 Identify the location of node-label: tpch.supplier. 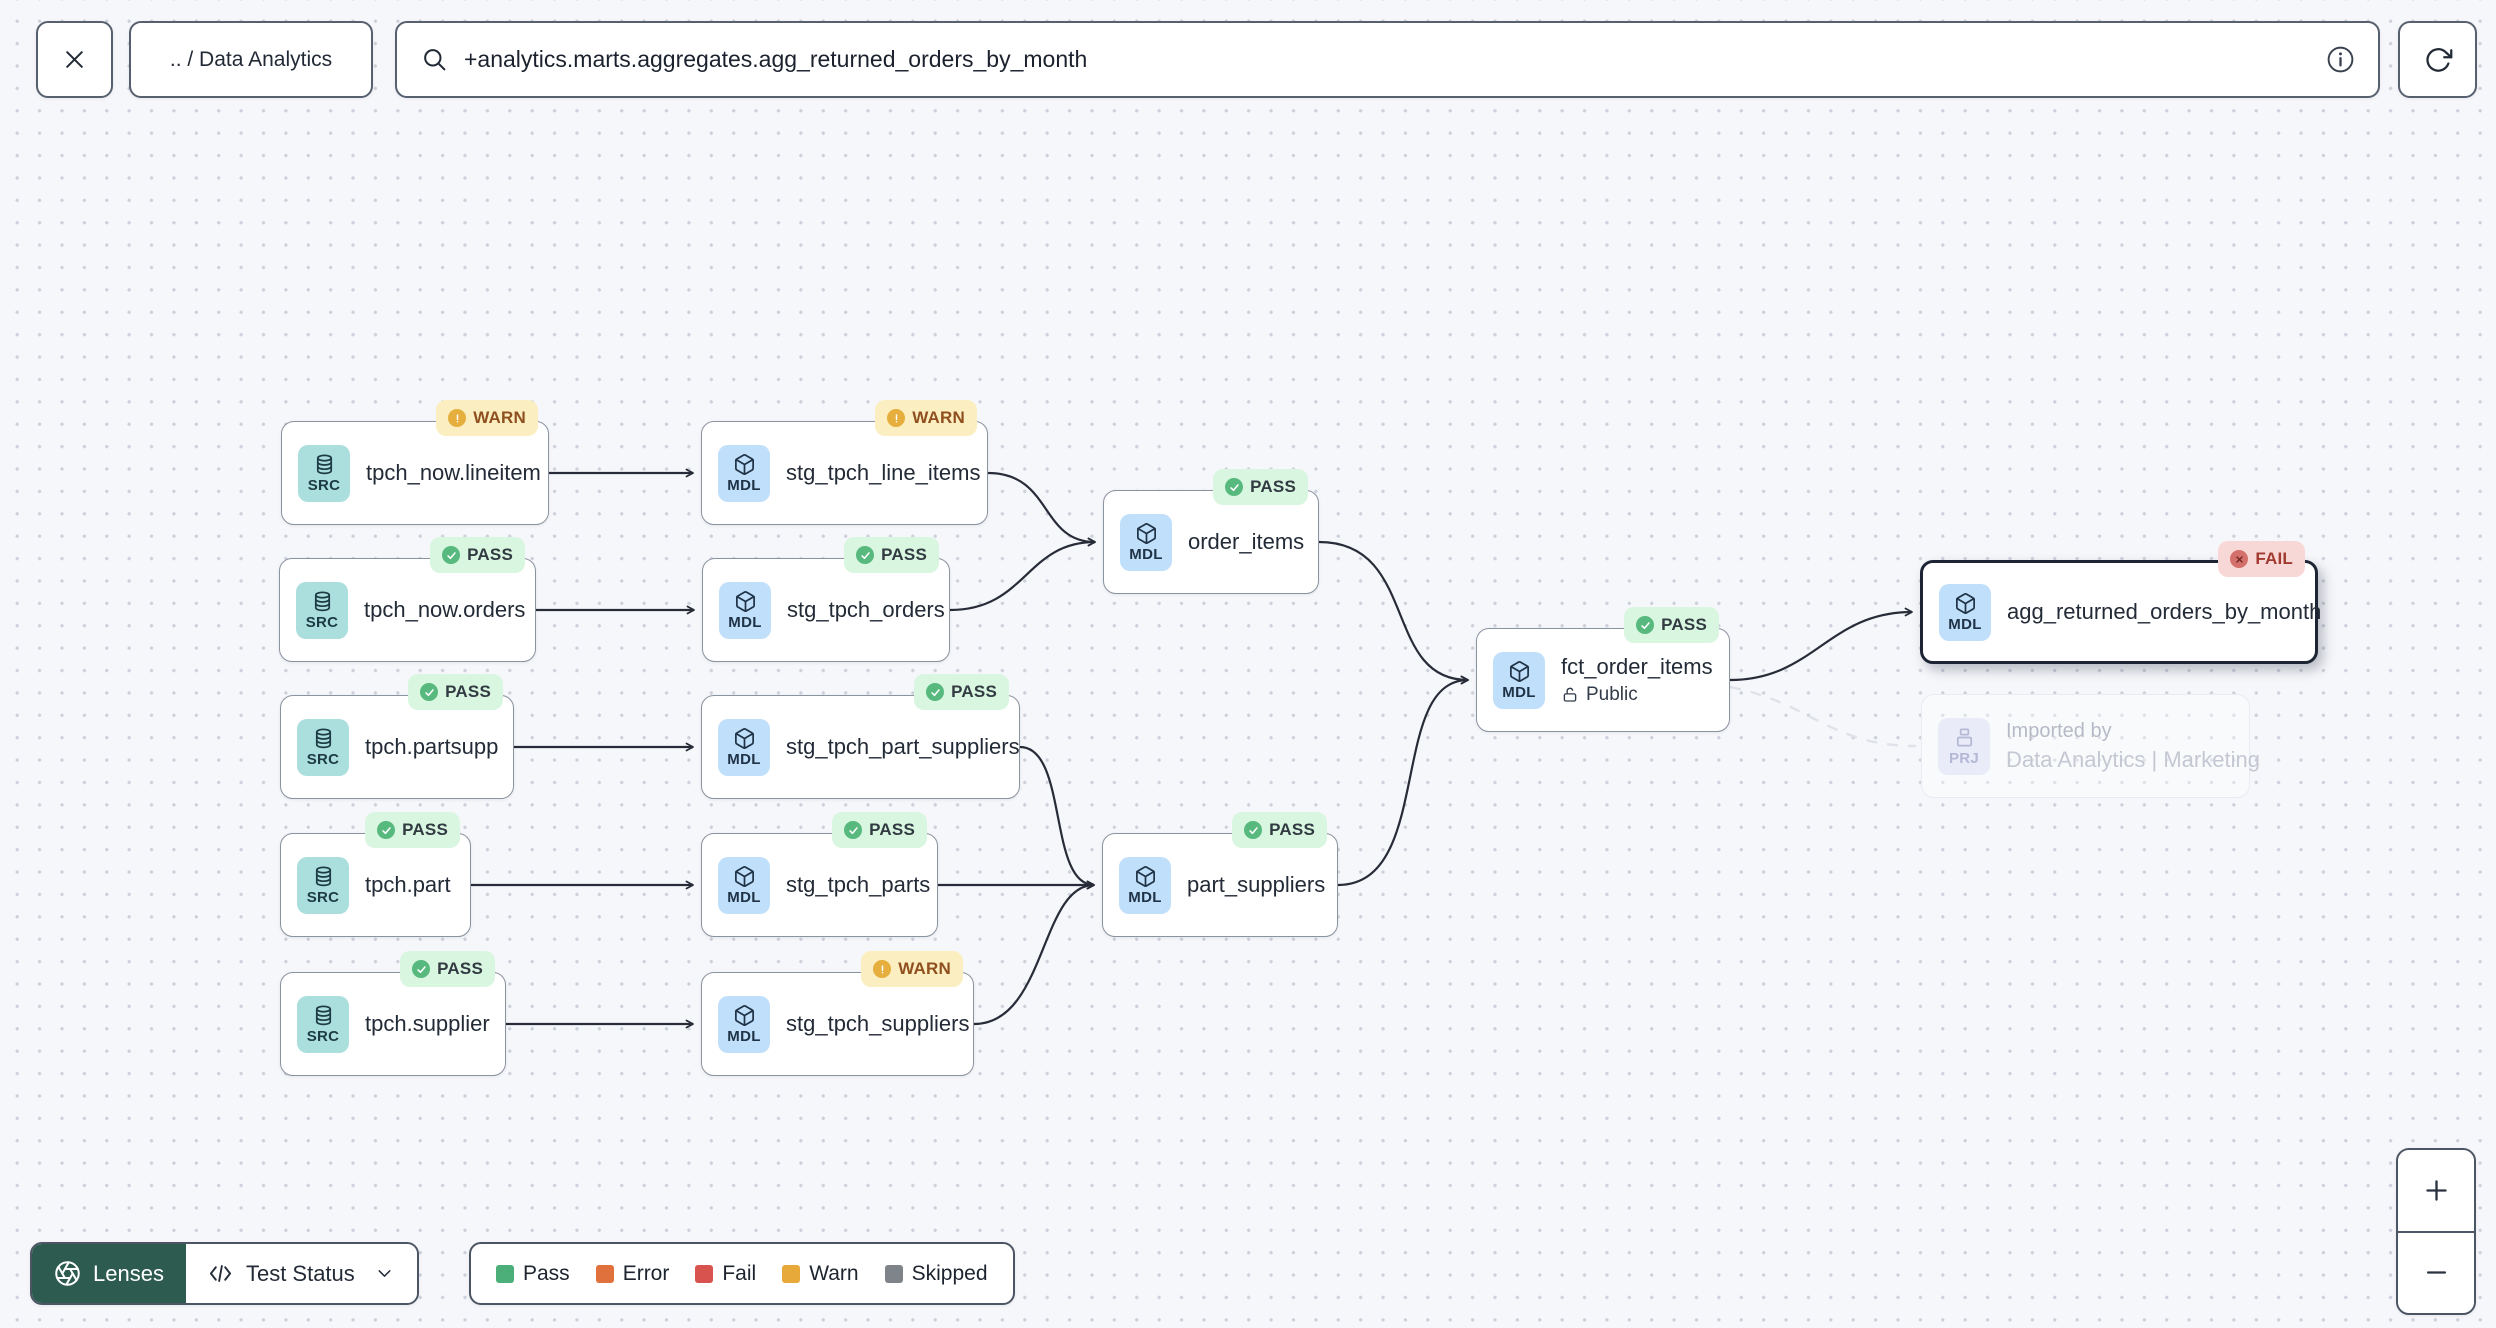
(427, 1023).